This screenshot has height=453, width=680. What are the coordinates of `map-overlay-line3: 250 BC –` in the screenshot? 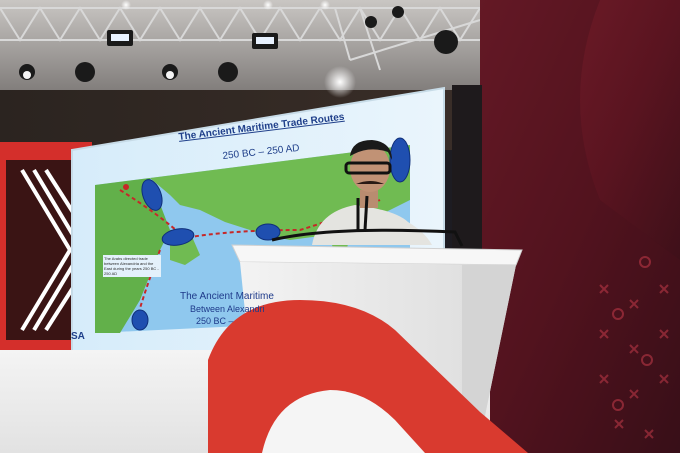 It's located at (215, 321).